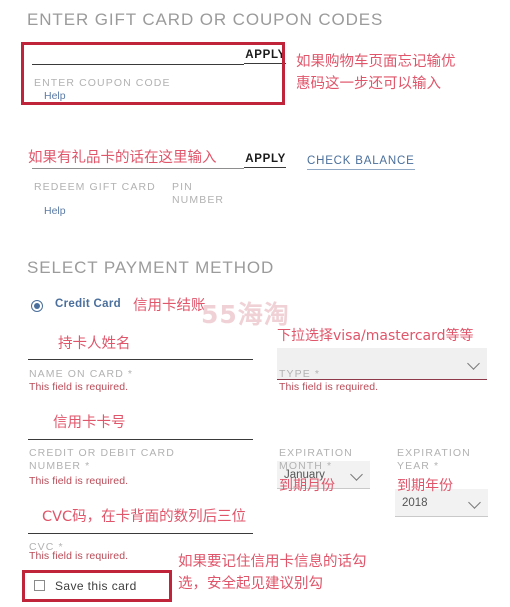 Image resolution: width=510 pixels, height=607 pixels. What do you see at coordinates (434, 459) in the screenshot?
I see `expiration-year-label: EXPIRATION YEAR *` at bounding box center [434, 459].